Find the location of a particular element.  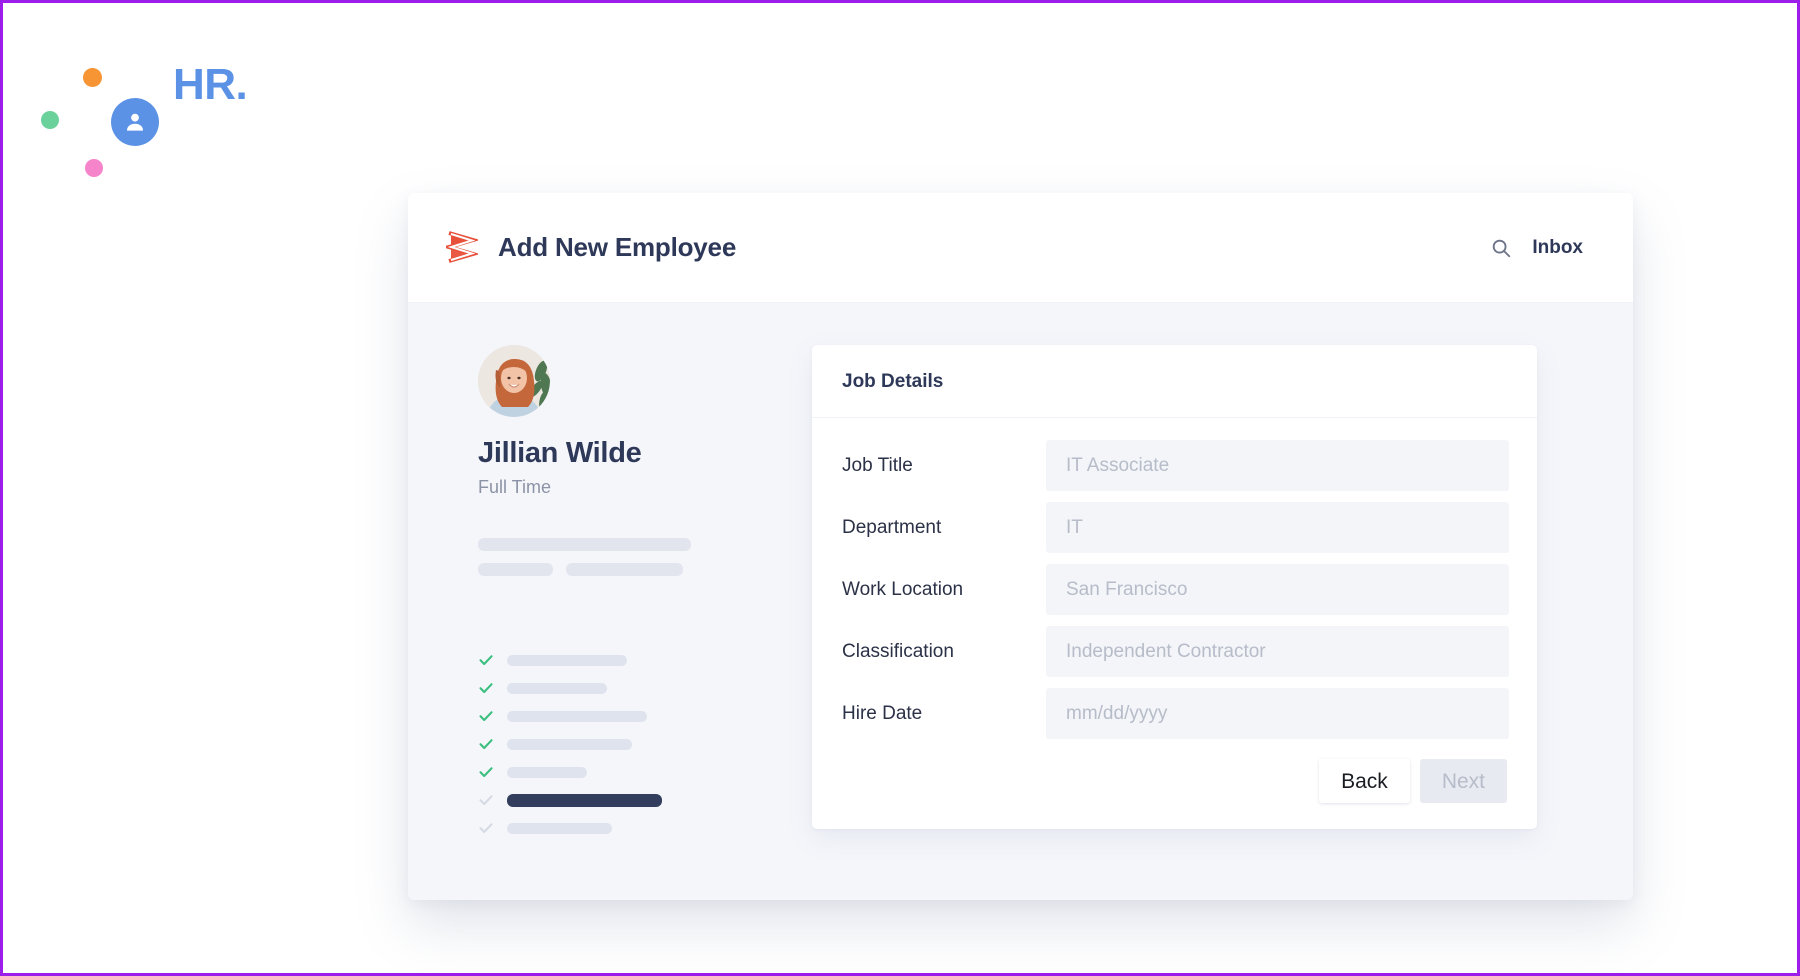

form-row-department: Department is located at coordinates (1175, 527).